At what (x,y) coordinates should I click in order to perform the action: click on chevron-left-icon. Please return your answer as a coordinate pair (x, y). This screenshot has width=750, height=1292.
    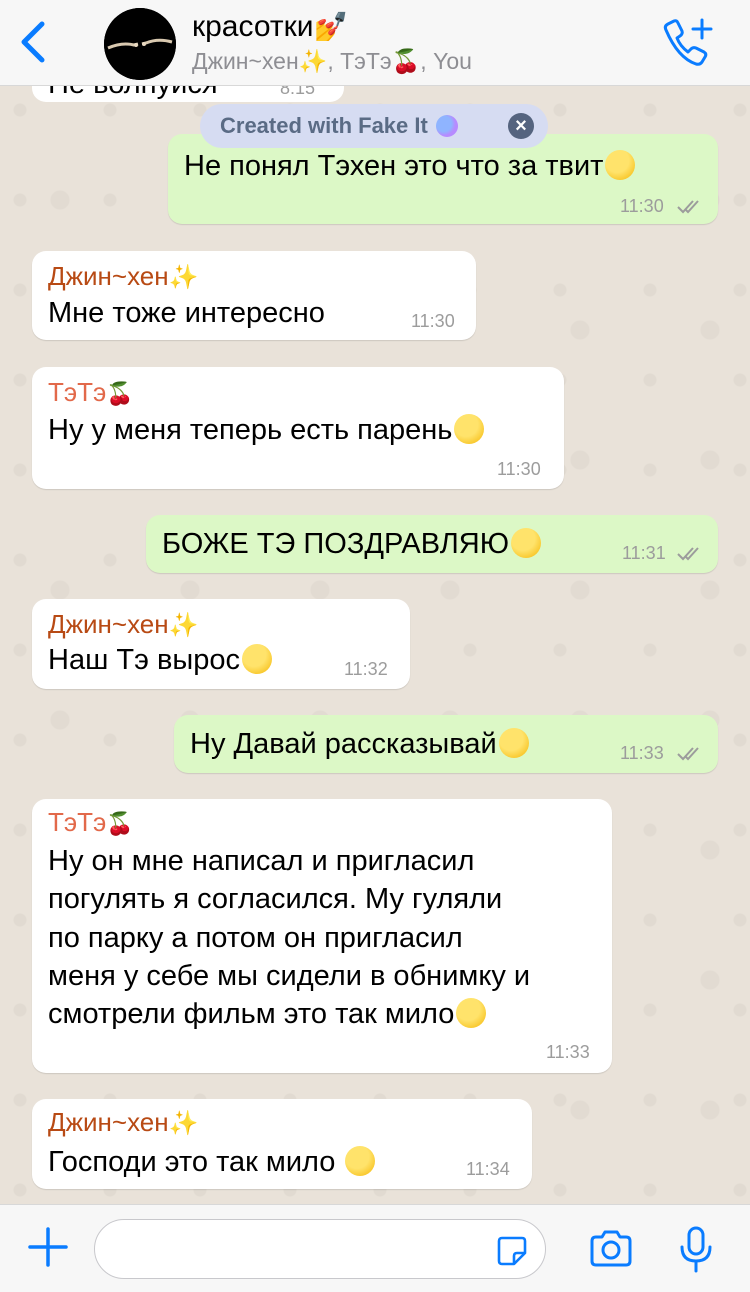
    Looking at the image, I should click on (33, 42).